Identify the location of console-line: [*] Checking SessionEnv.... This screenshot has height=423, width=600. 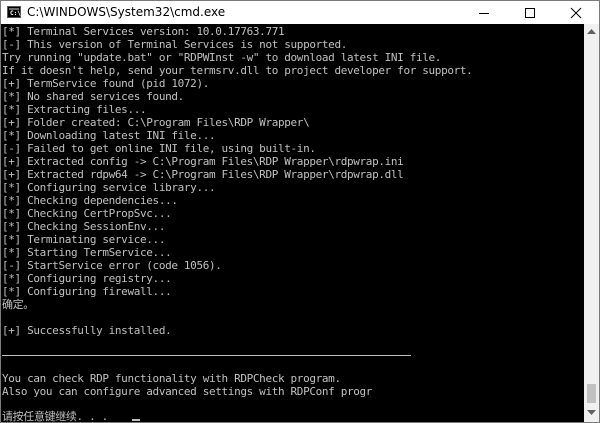
(84, 226).